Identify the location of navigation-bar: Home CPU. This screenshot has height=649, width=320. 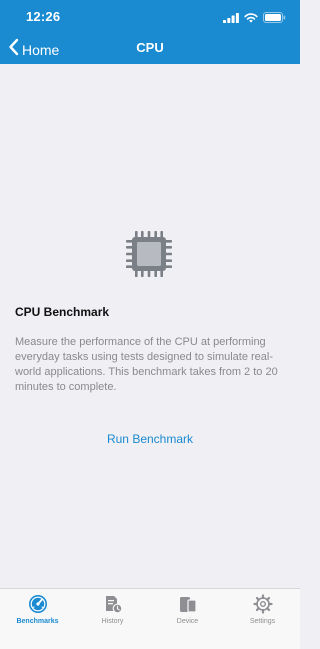
(150, 48).